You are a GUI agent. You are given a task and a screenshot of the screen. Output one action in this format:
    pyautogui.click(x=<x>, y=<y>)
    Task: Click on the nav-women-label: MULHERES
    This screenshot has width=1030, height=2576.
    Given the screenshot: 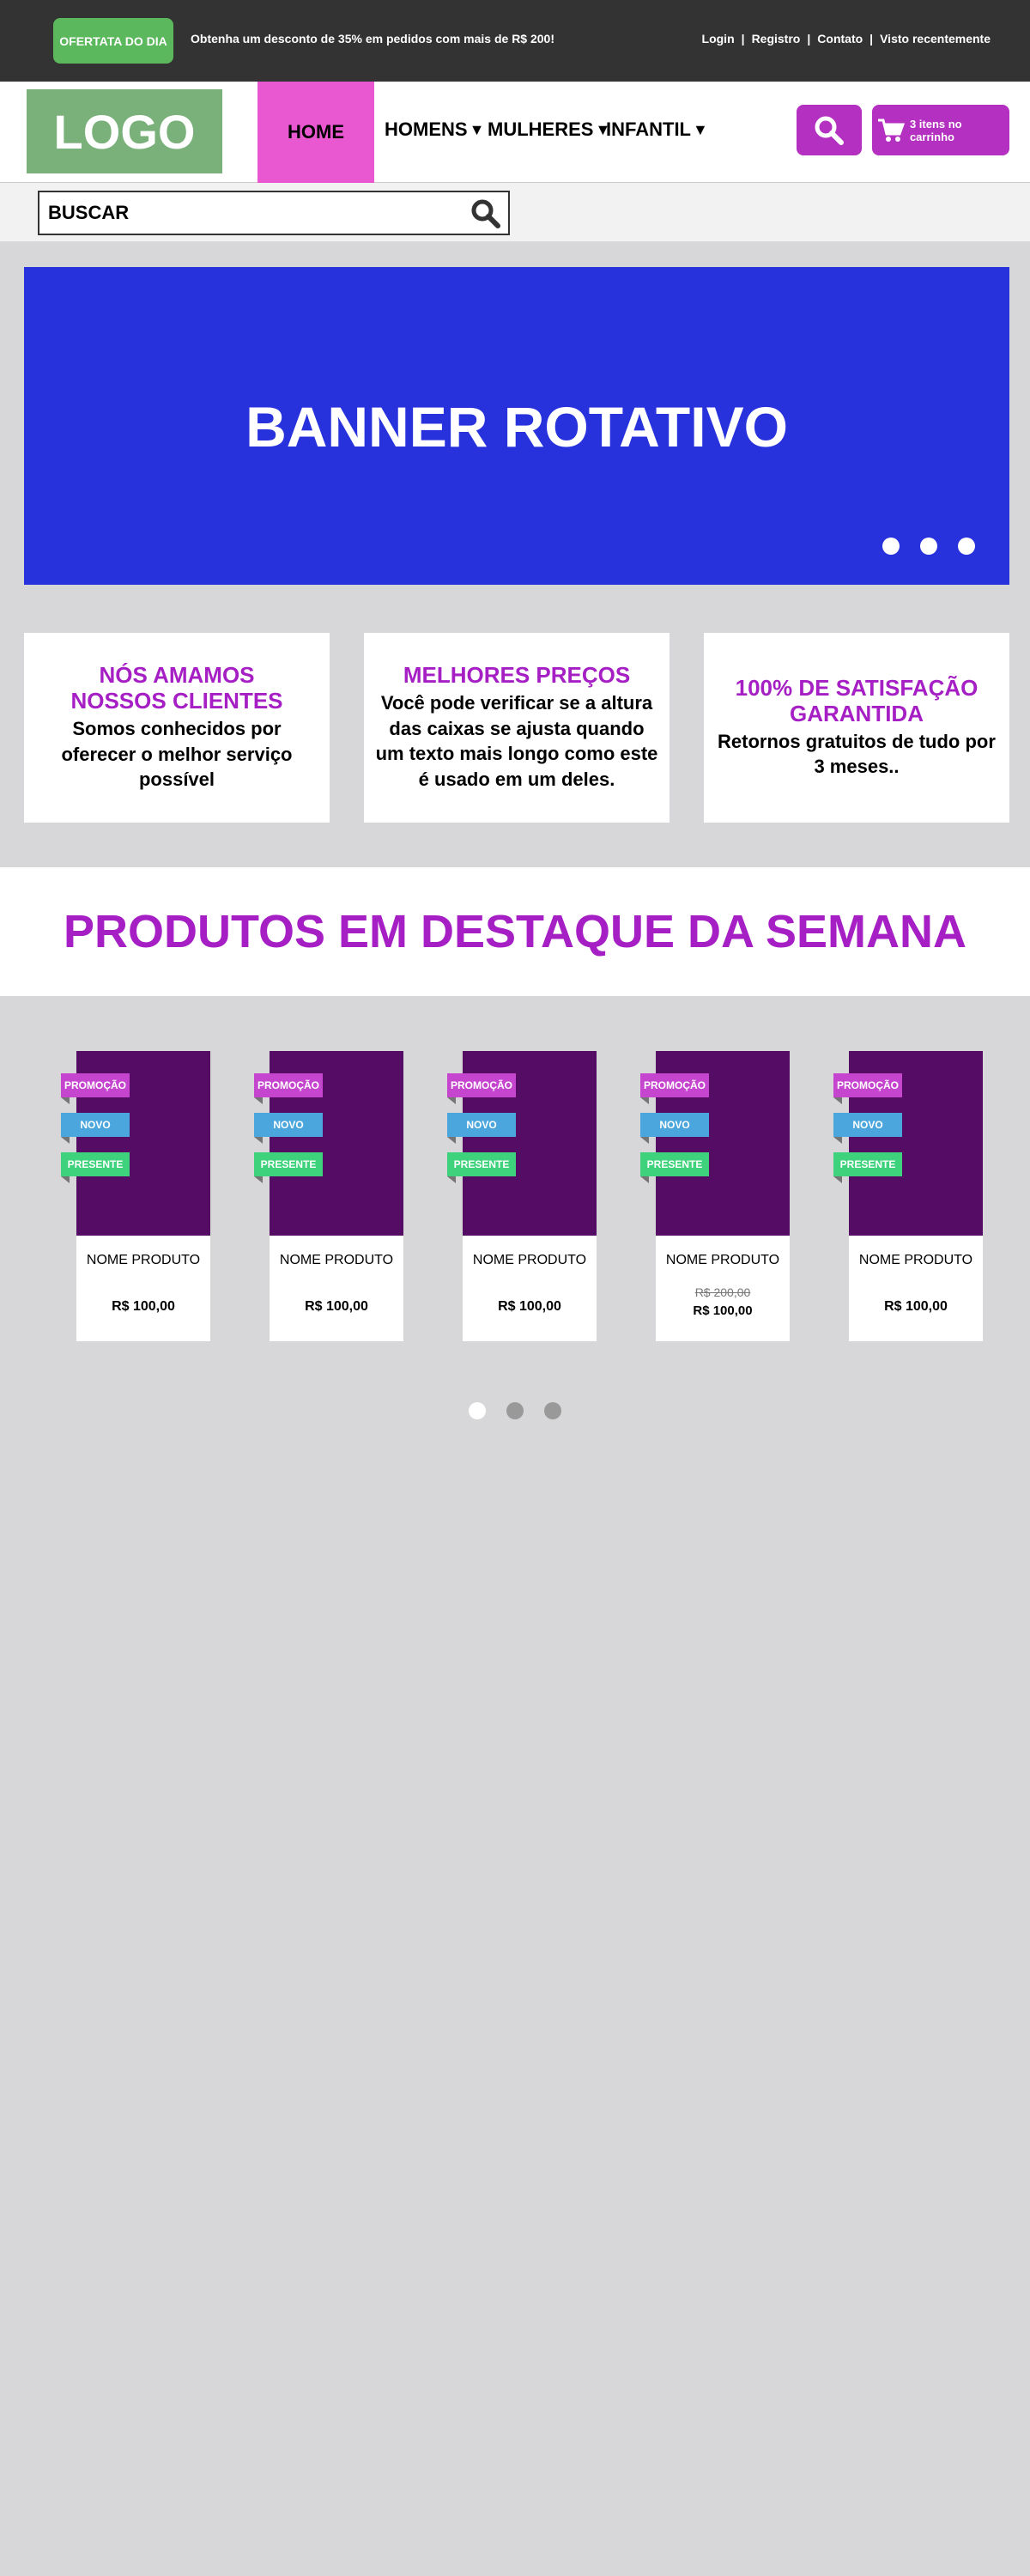 What is the action you would take?
    pyautogui.click(x=541, y=129)
    